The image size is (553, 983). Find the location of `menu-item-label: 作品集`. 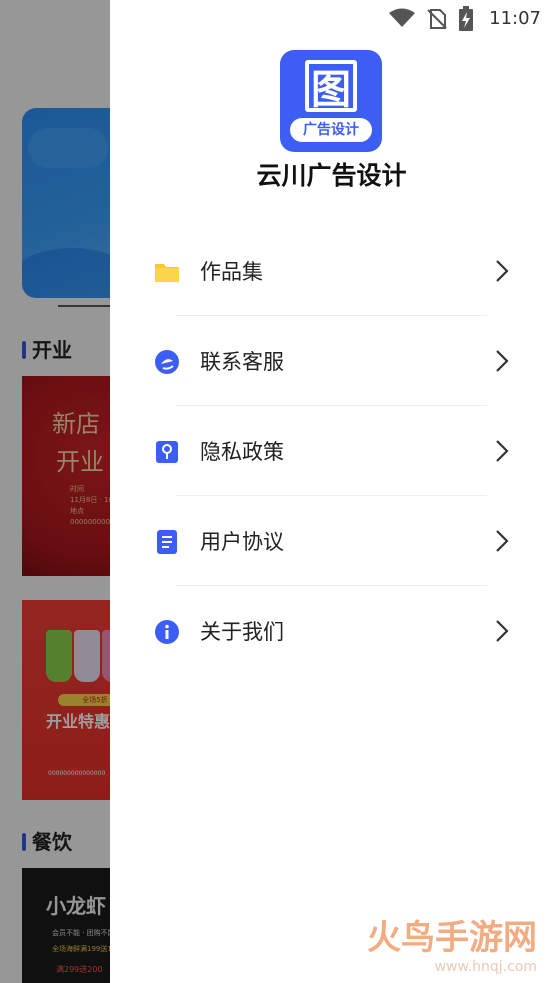

menu-item-label: 作品集 is located at coordinates (231, 272).